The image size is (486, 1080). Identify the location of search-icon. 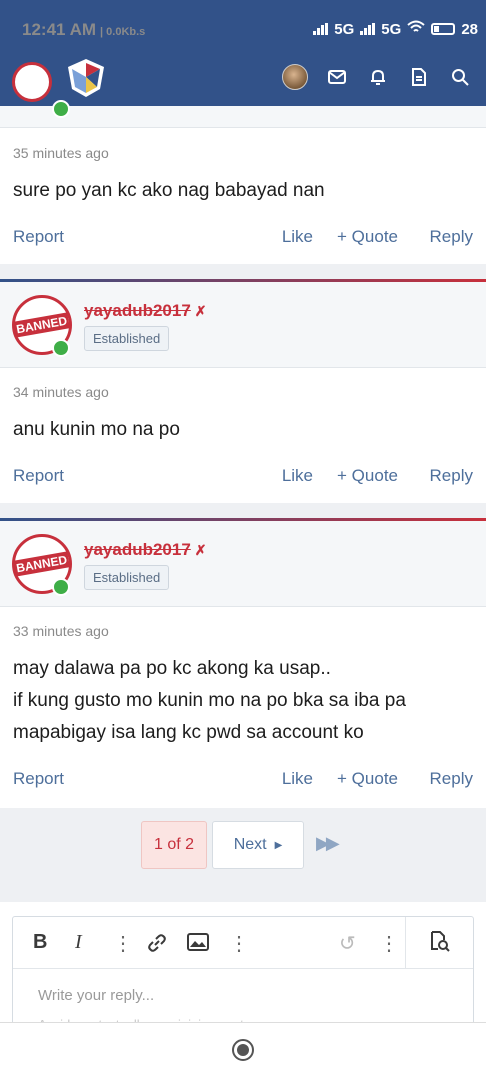
(460, 77).